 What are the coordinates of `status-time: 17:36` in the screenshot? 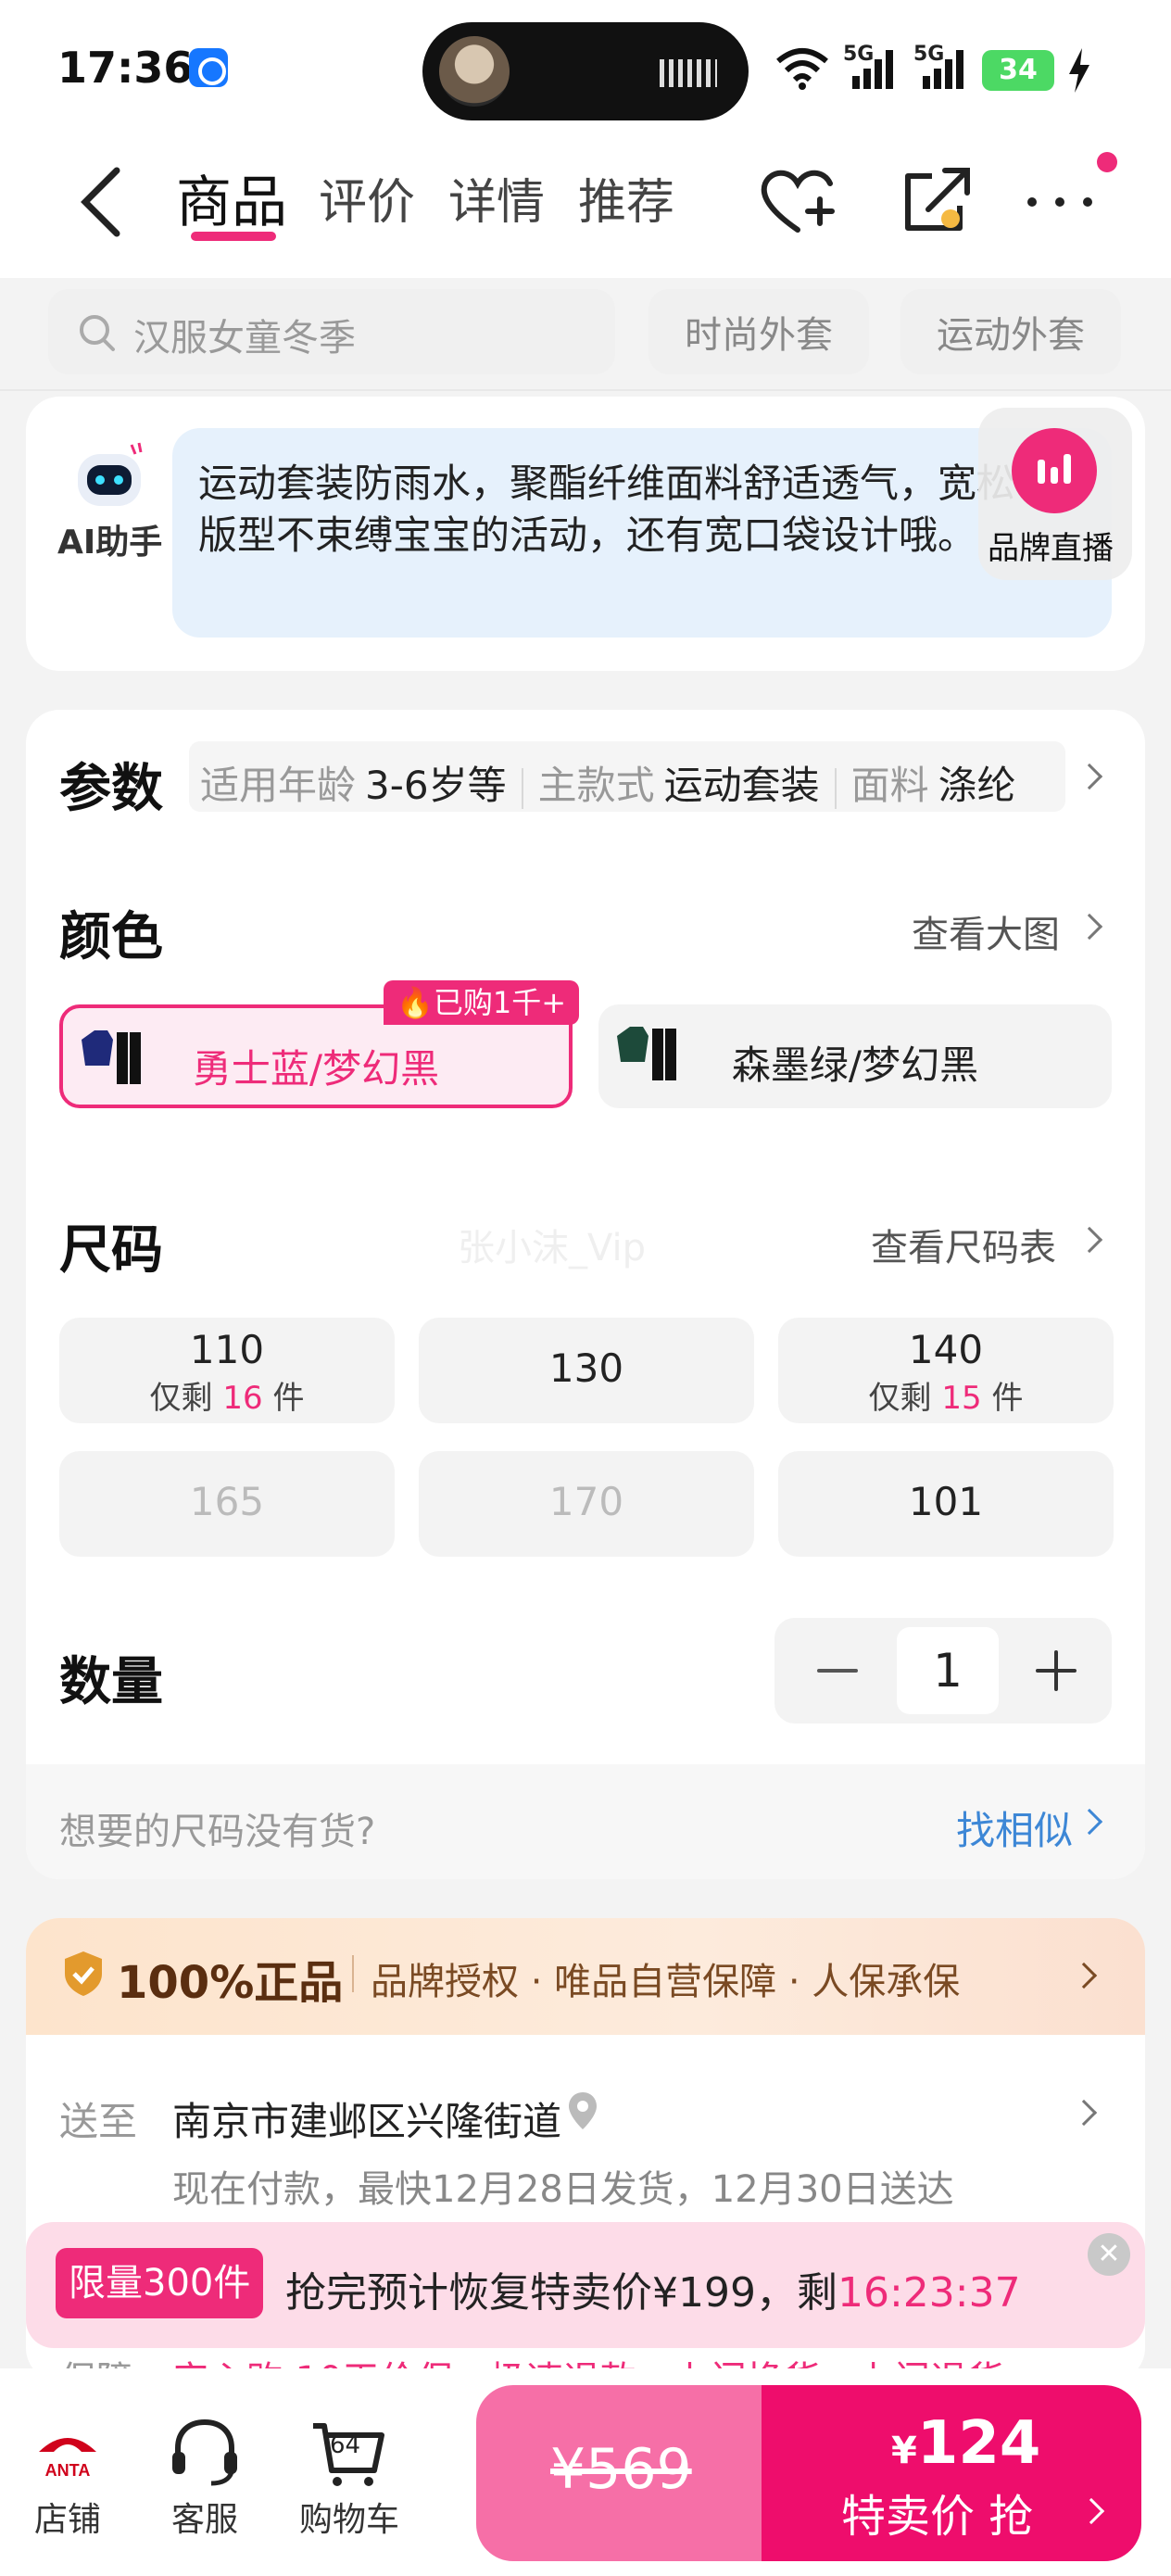 It's located at (125, 68).